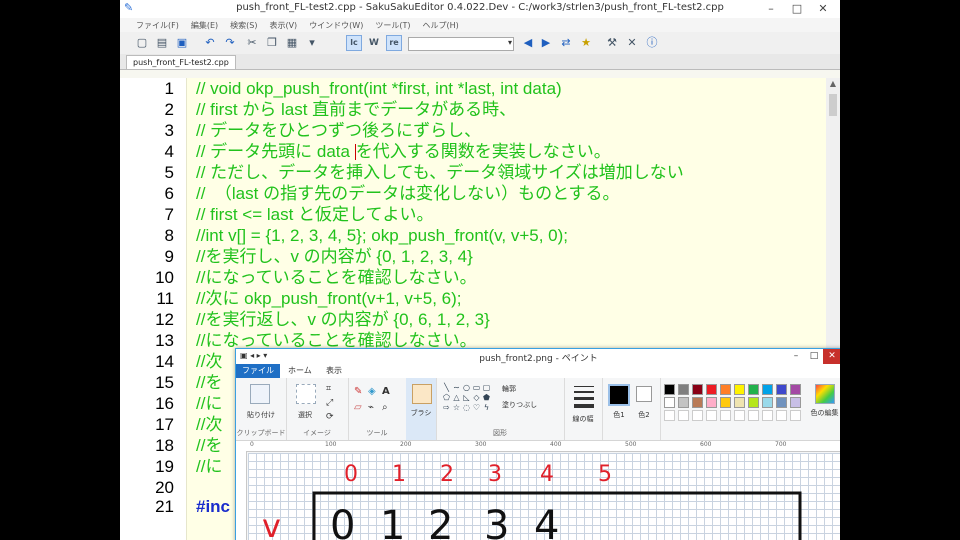 This screenshot has height=540, width=960. What do you see at coordinates (446, 408) in the screenshot?
I see `arrow-shape-icon: ⇨` at bounding box center [446, 408].